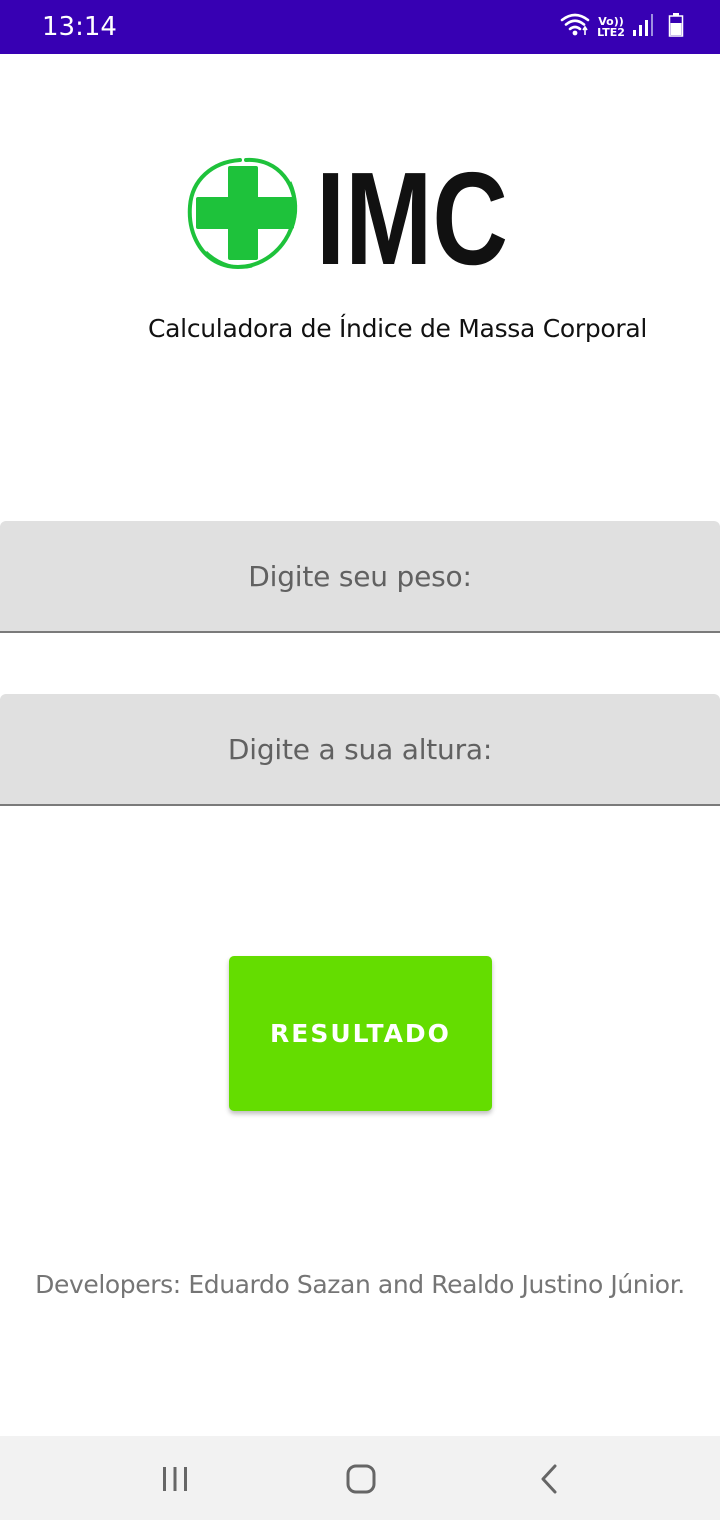 The image size is (720, 1520). Describe the element at coordinates (676, 27) in the screenshot. I see `battery-icon` at that location.